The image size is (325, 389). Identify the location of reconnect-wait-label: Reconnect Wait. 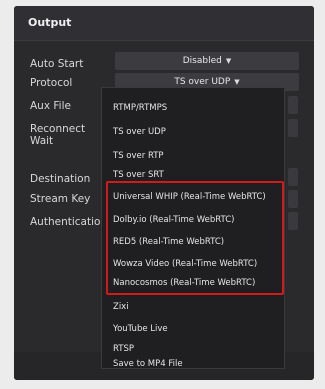
(58, 135).